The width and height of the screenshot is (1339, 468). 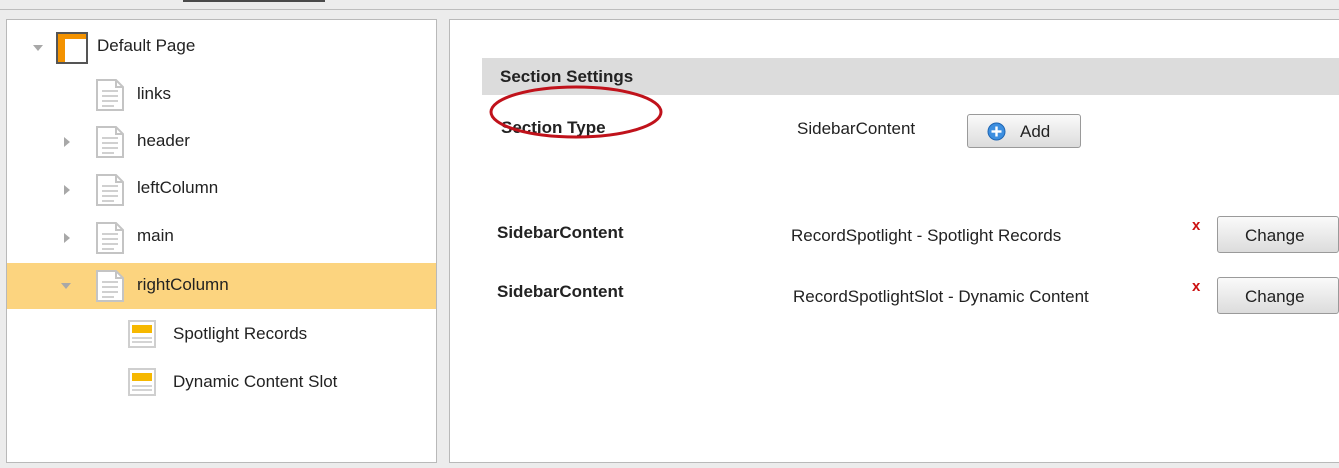 I want to click on page-layout-icon, so click(x=72, y=48).